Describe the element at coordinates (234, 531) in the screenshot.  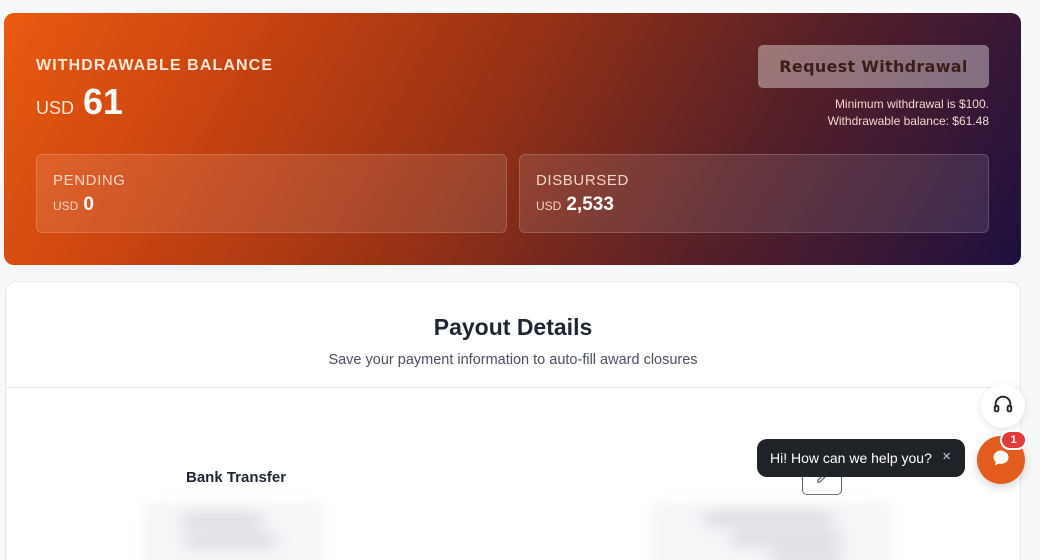
I see `blurred-bank-details` at that location.